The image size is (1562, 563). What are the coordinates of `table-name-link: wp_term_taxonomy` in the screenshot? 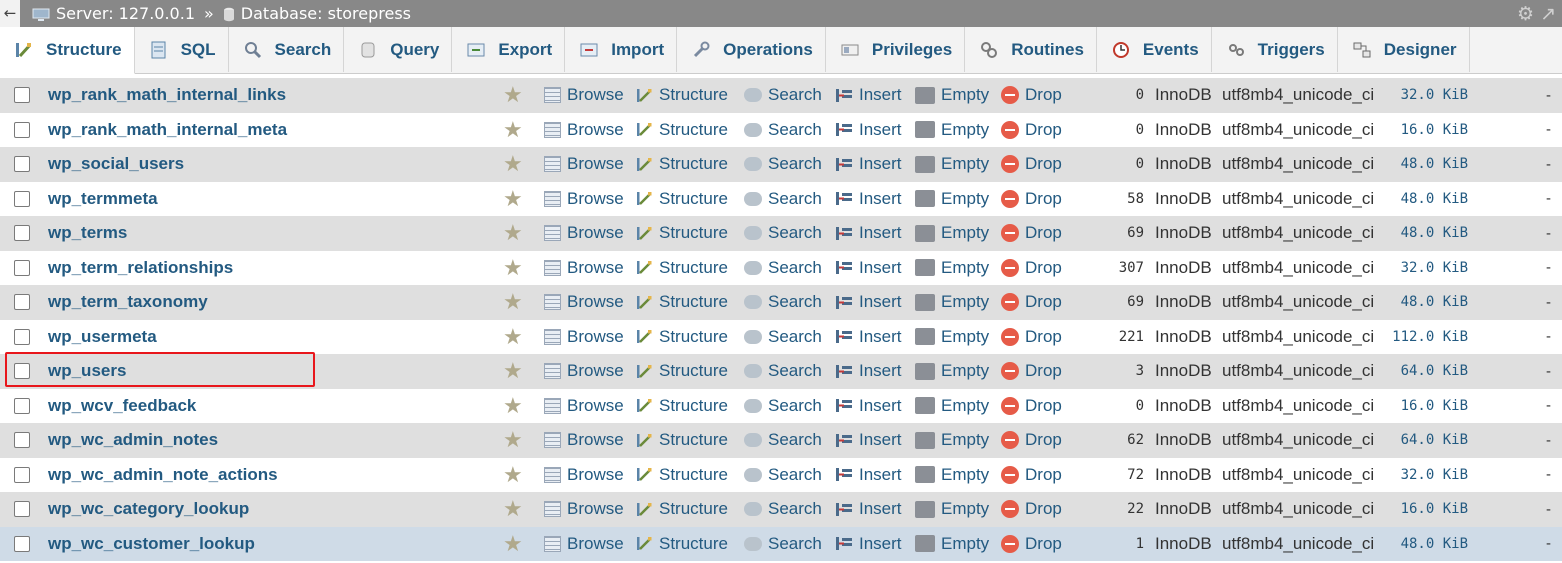 It's located at (128, 302).